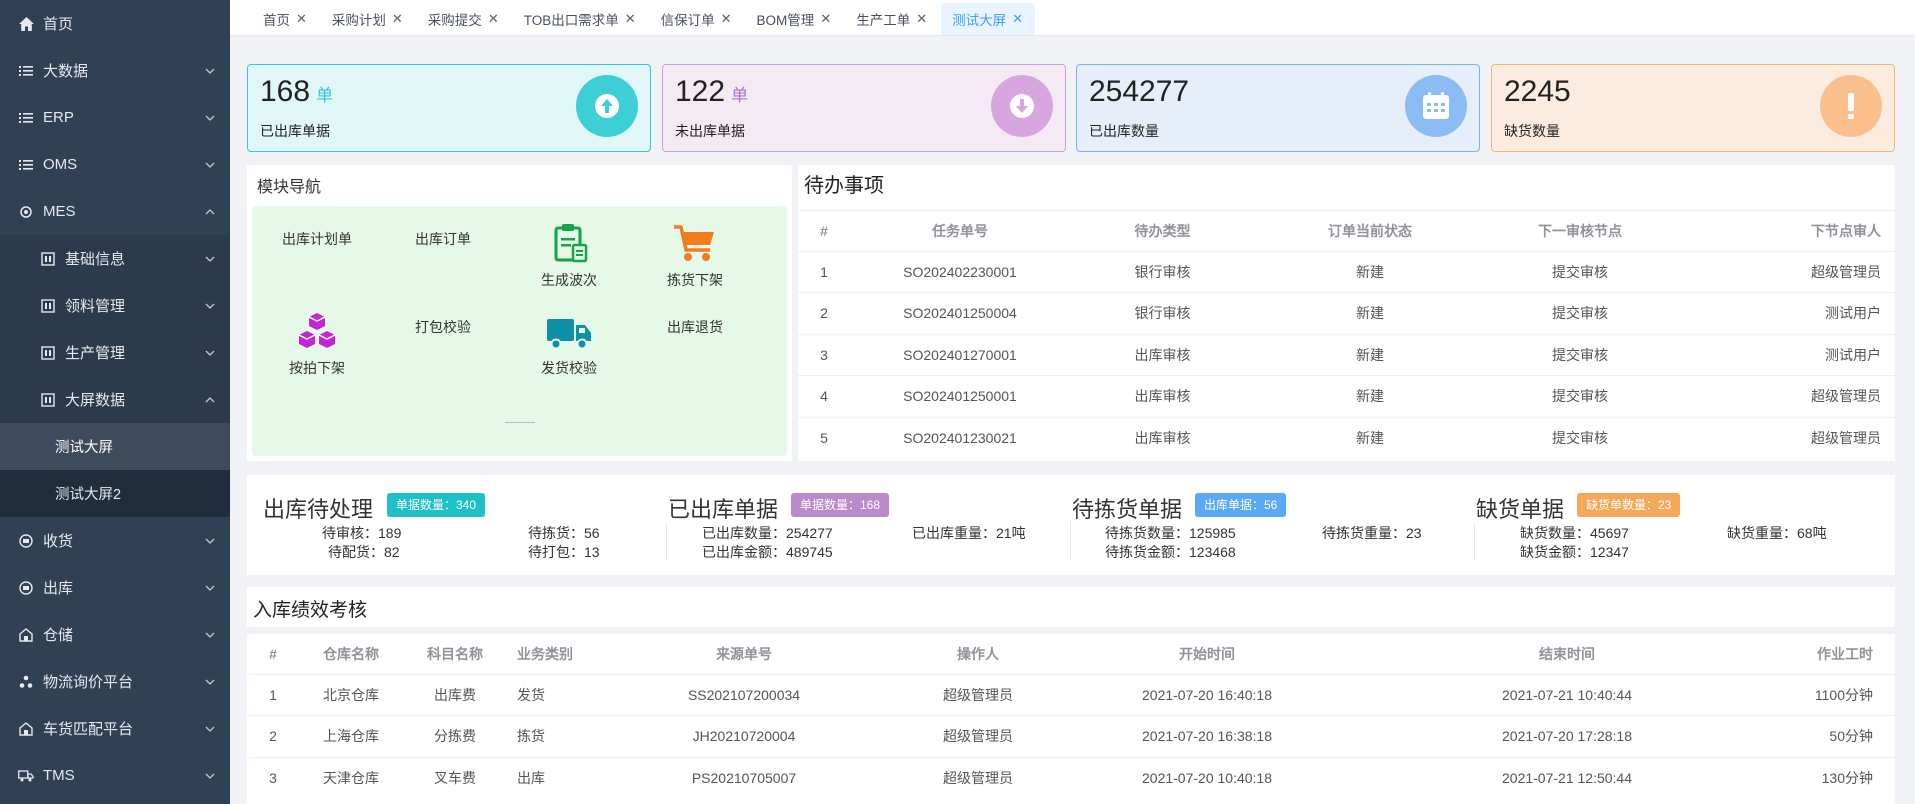 The width and height of the screenshot is (1915, 804). I want to click on tab-home: 首页 ✕, so click(285, 19).